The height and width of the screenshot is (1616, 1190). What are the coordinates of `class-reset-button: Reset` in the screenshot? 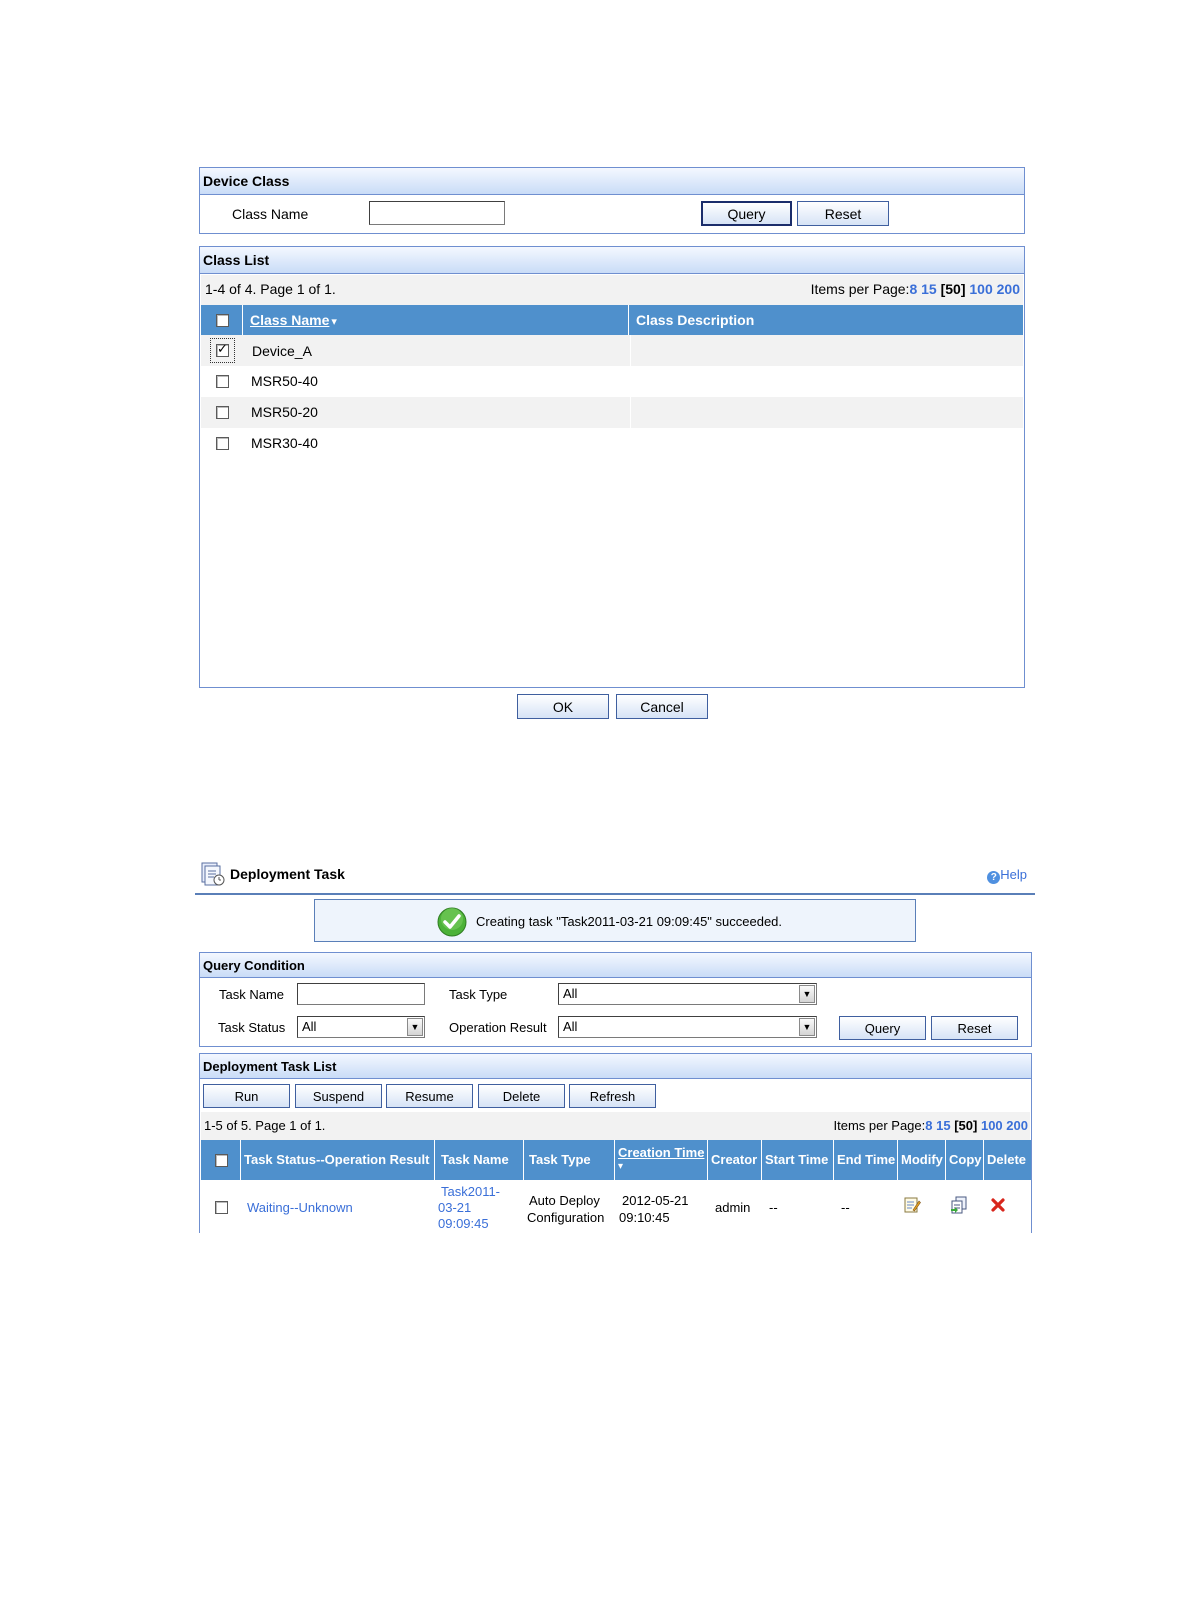 It's located at (843, 213).